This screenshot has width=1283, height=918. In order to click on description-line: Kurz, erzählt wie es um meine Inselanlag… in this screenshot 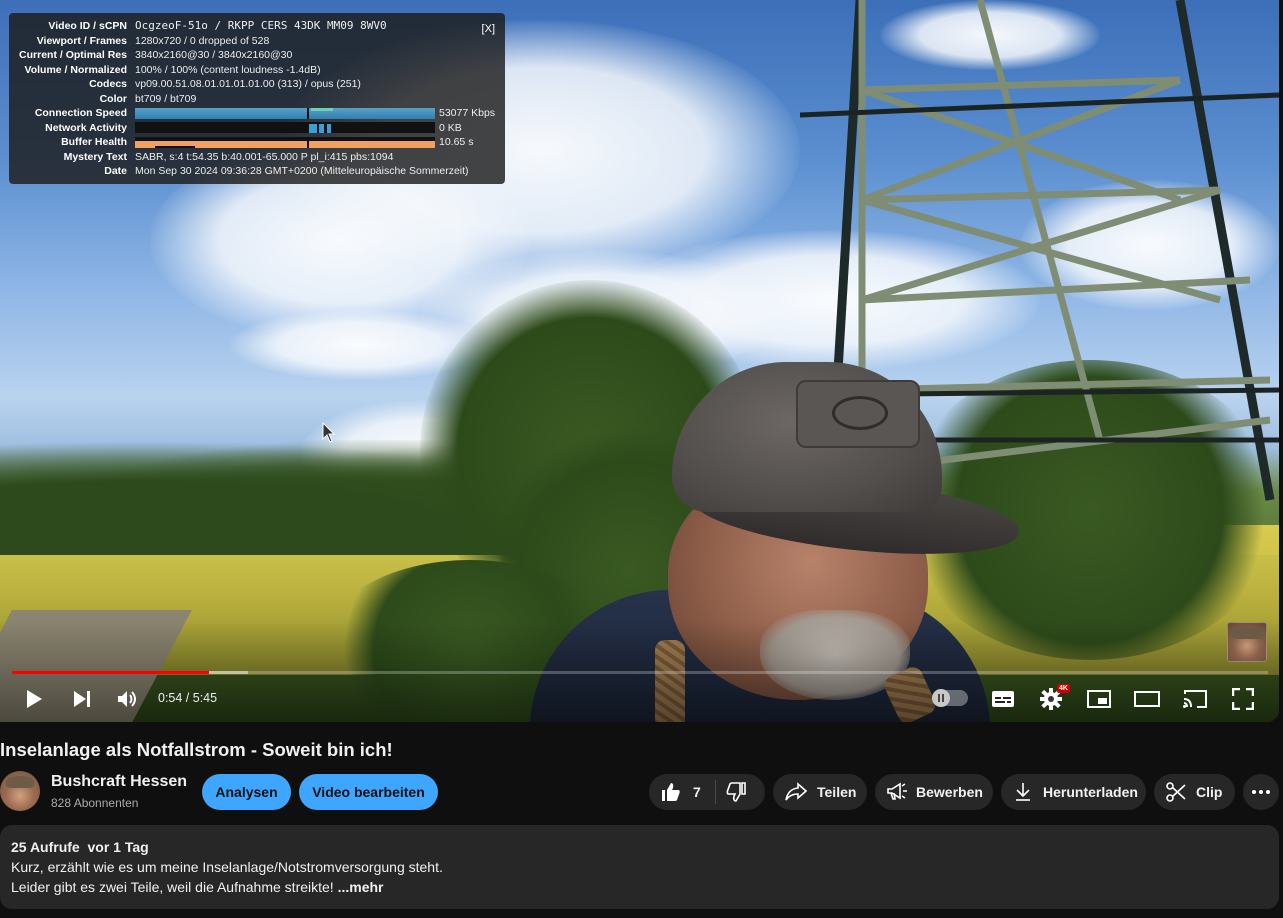, I will do `click(227, 867)`.